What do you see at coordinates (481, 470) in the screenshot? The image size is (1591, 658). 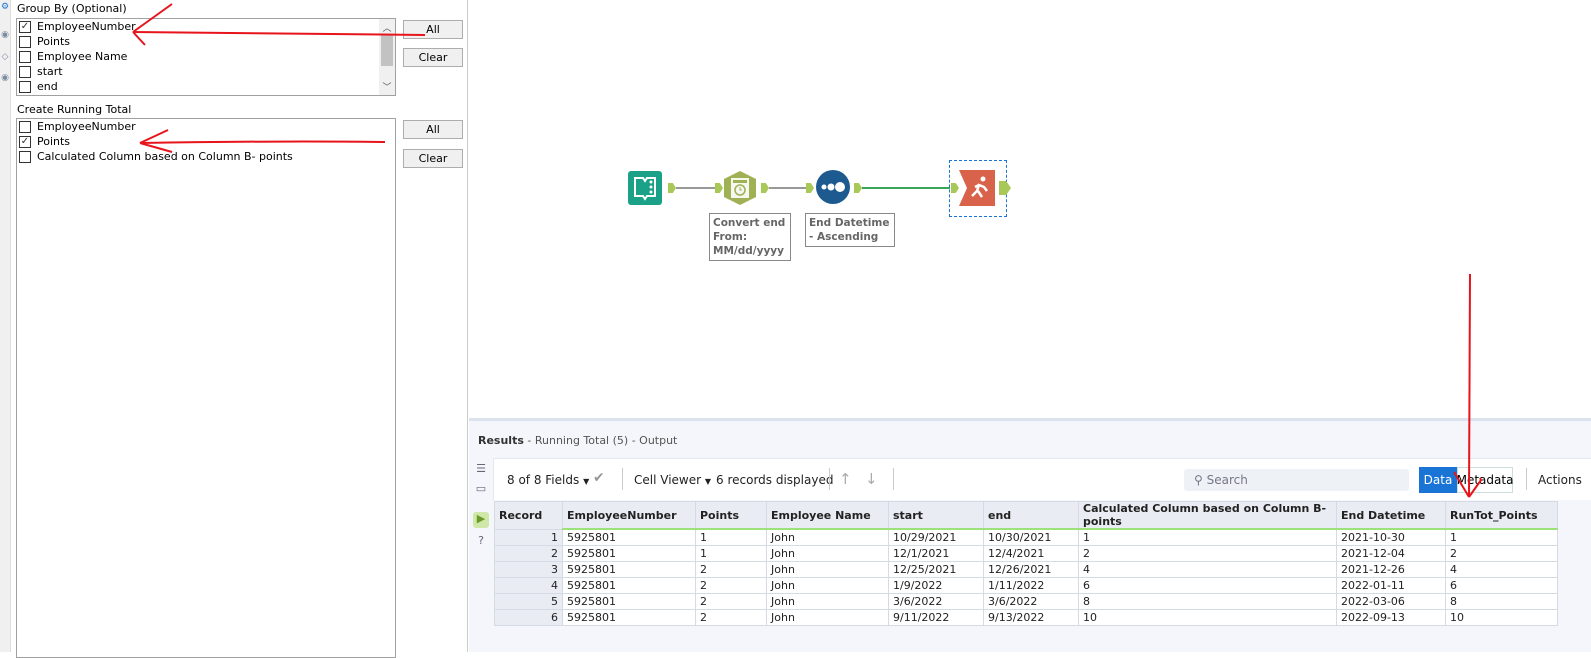 I see `list-icon: ☰` at bounding box center [481, 470].